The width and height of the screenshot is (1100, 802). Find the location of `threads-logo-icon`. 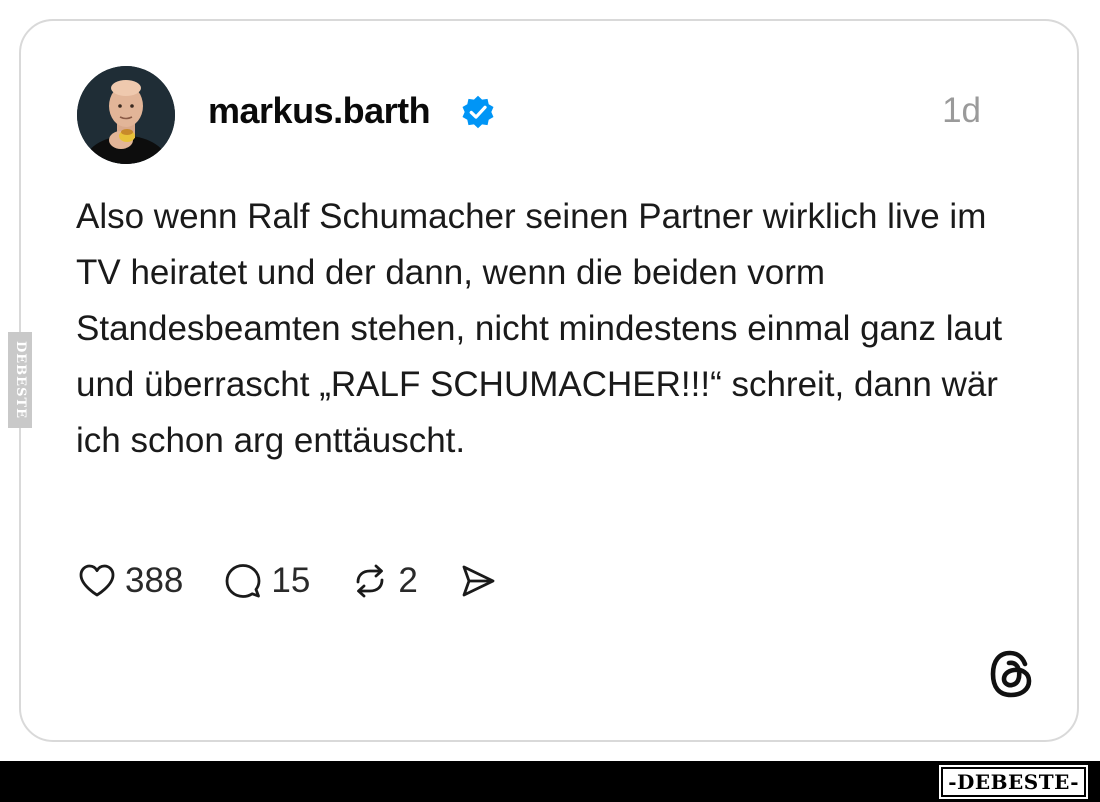

threads-logo-icon is located at coordinates (1011, 674).